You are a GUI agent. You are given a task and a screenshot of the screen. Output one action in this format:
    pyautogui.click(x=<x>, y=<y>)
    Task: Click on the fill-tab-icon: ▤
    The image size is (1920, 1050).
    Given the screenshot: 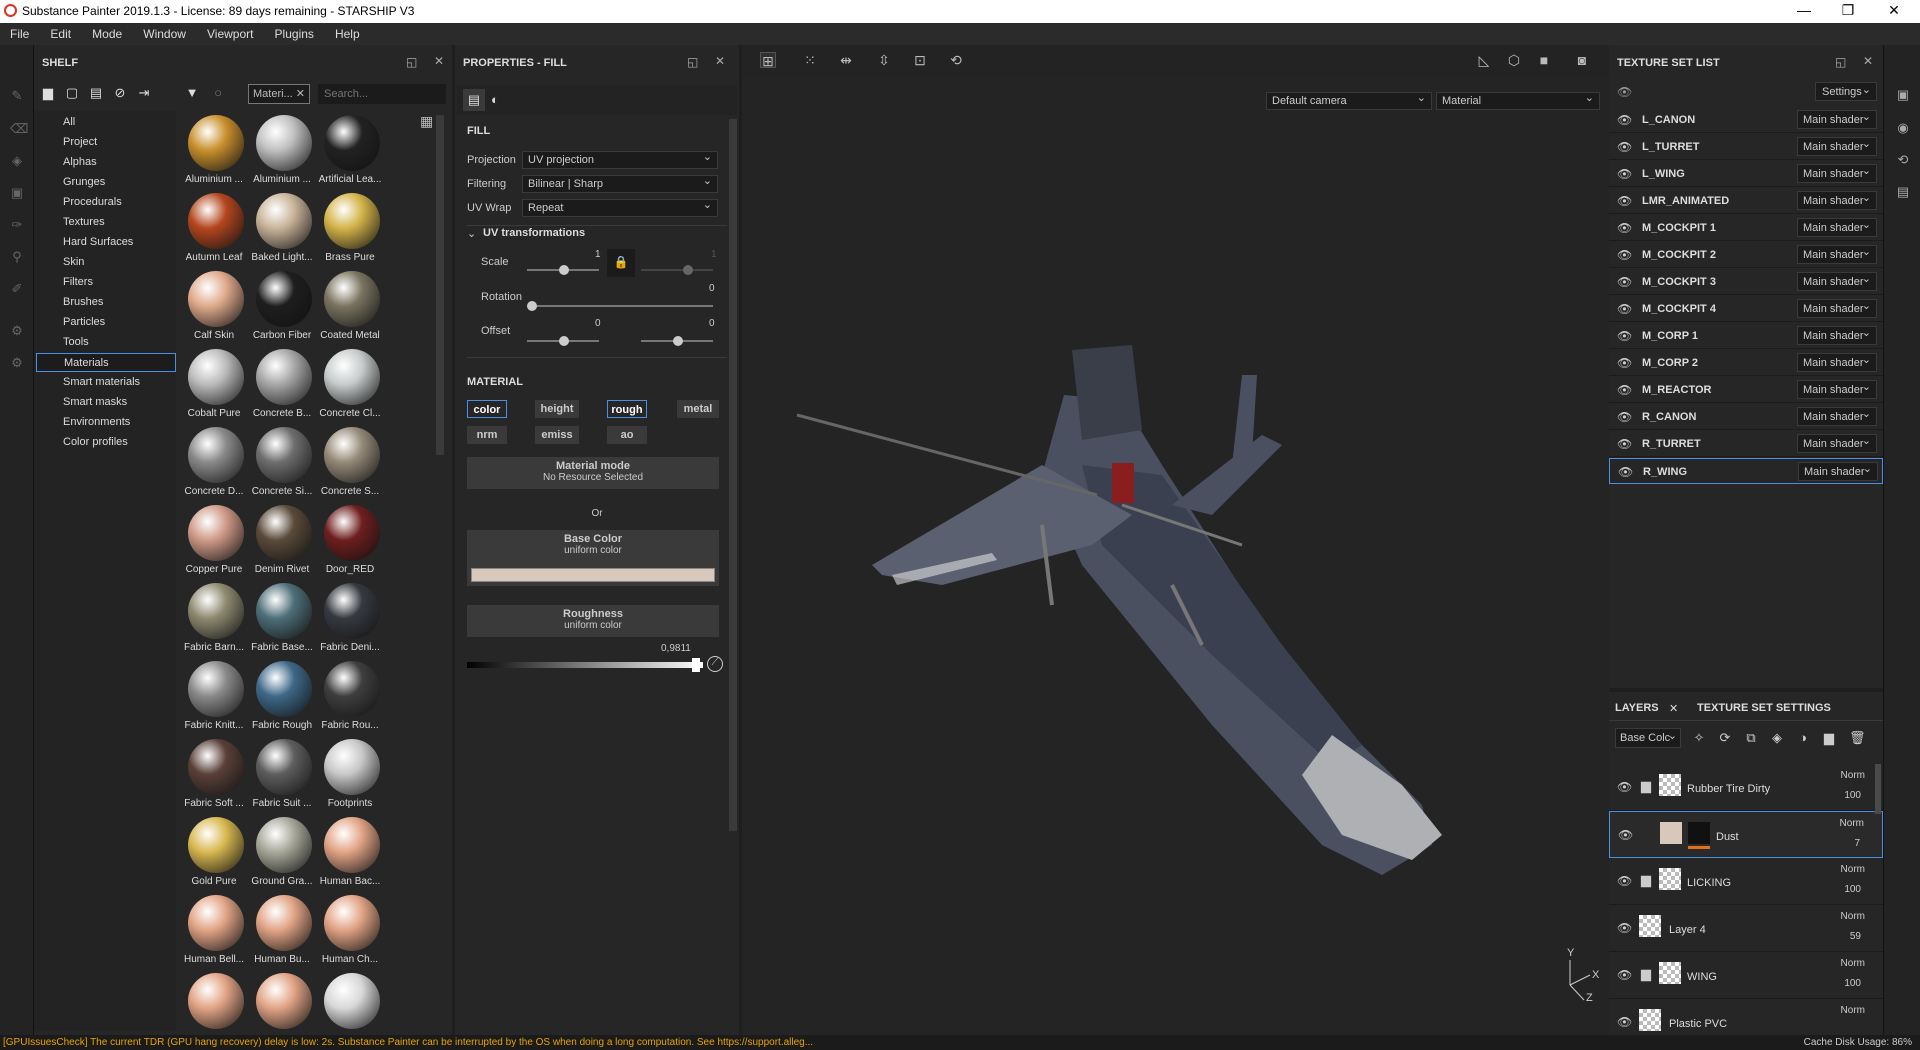 What is the action you would take?
    pyautogui.click(x=474, y=100)
    